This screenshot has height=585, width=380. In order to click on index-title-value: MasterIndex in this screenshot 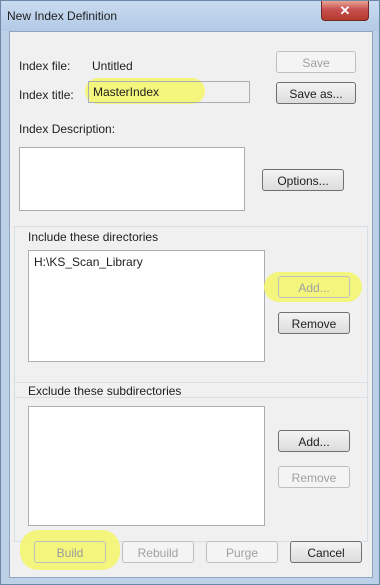, I will do `click(126, 92)`.